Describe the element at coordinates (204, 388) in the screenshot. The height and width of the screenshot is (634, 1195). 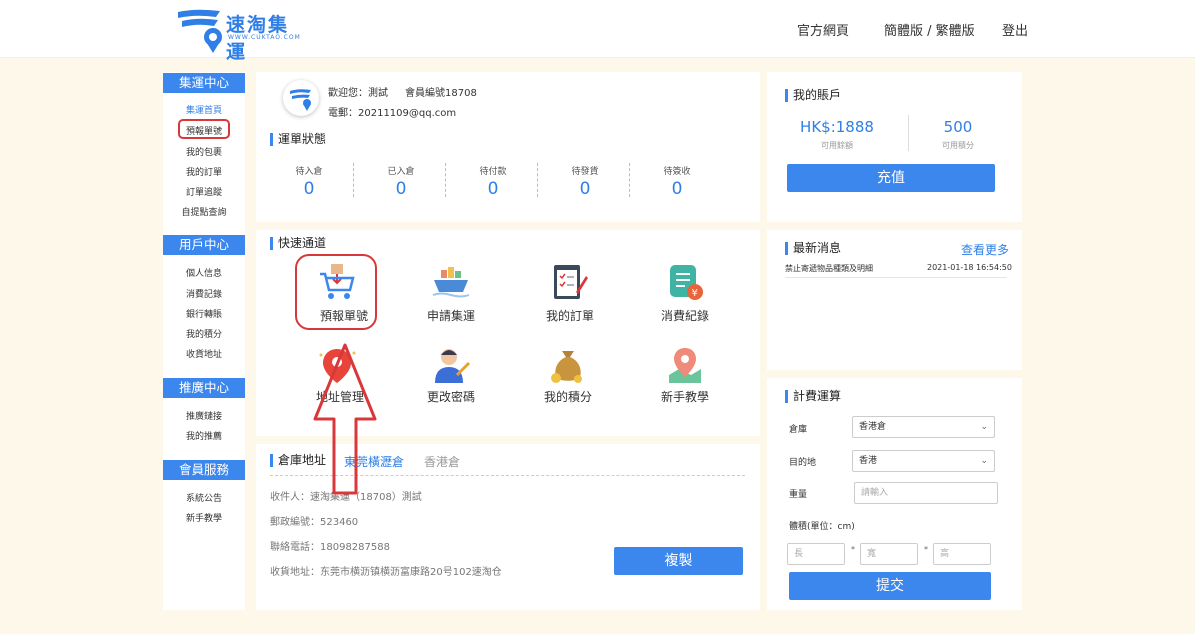
I see `sidebar-head-promotion: 推廣中心` at that location.